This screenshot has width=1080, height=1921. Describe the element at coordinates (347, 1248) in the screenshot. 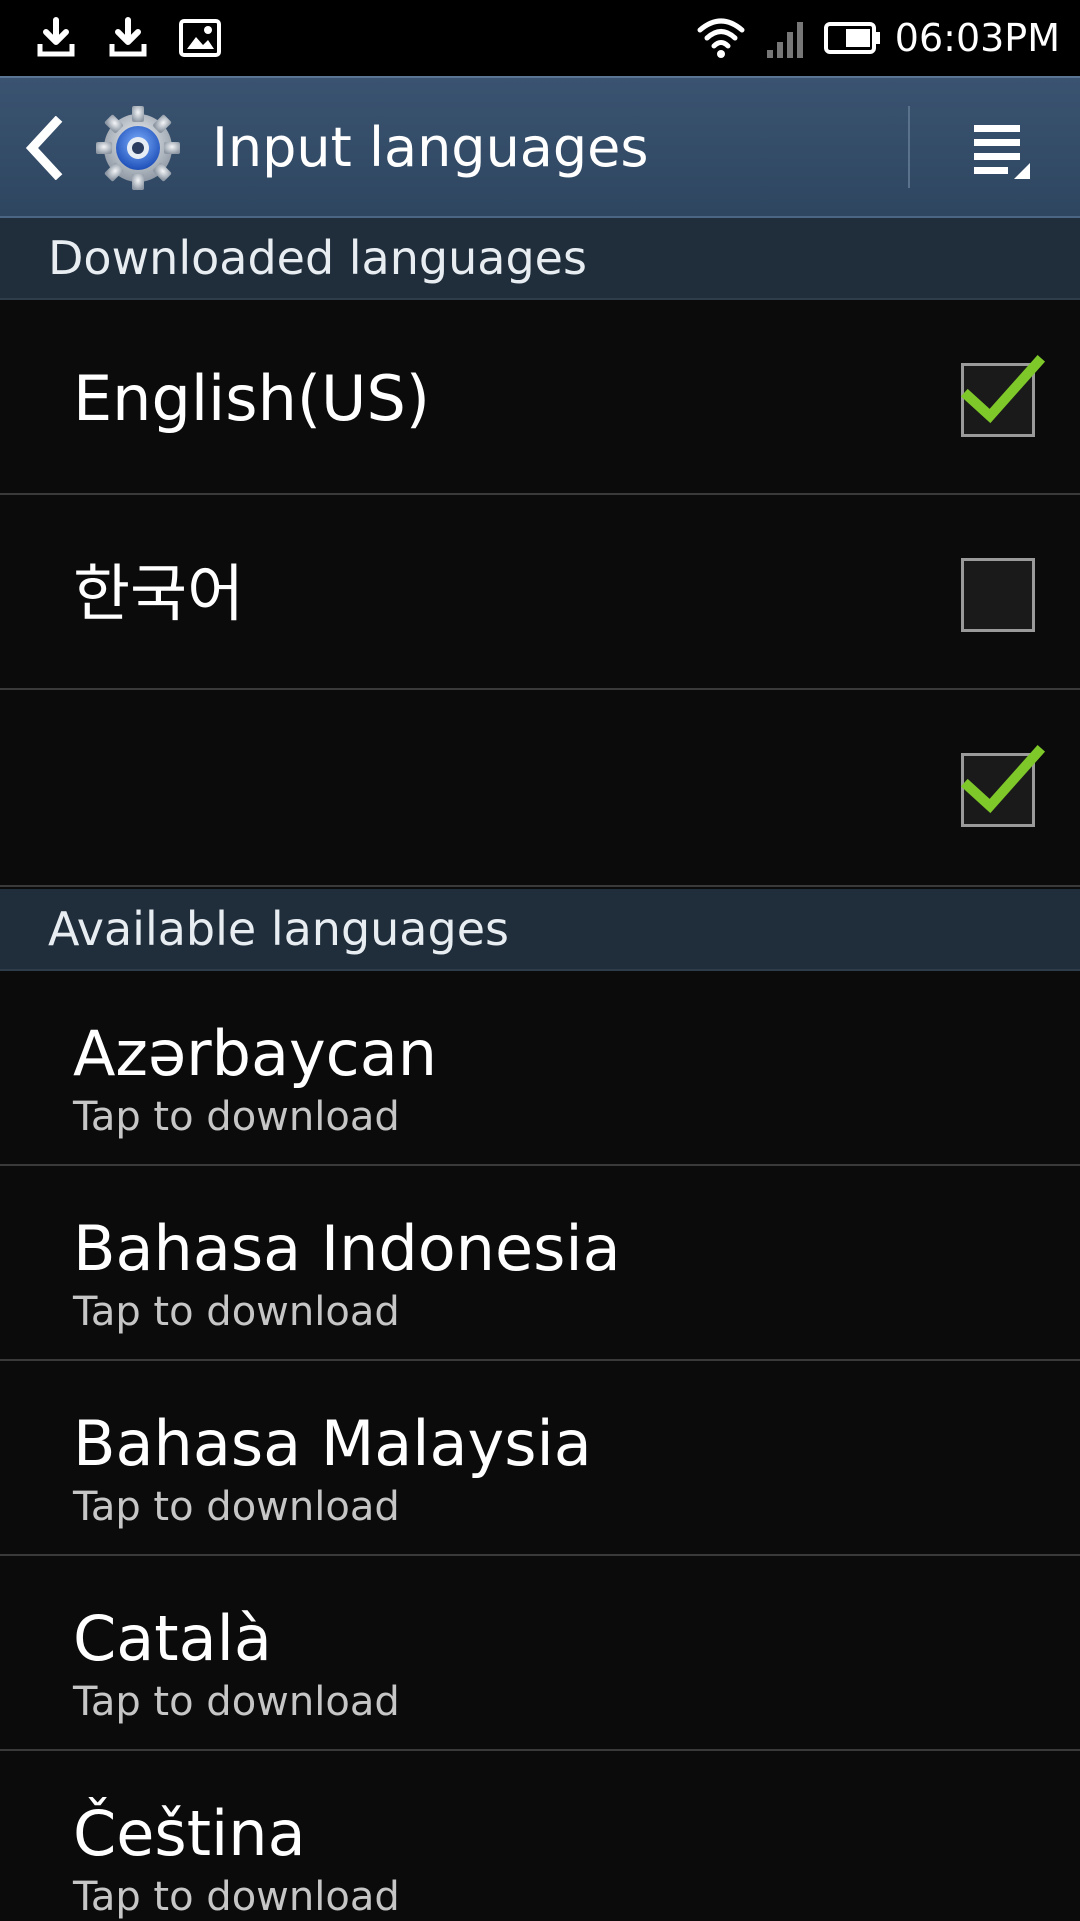

I see `language-label: Bahasa Indonesia` at that location.